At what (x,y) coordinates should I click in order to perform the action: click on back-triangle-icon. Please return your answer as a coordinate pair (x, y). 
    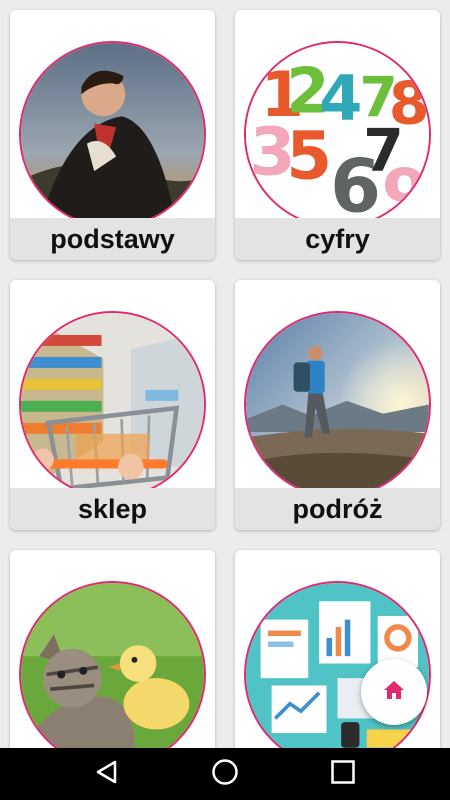
    Looking at the image, I should click on (107, 774).